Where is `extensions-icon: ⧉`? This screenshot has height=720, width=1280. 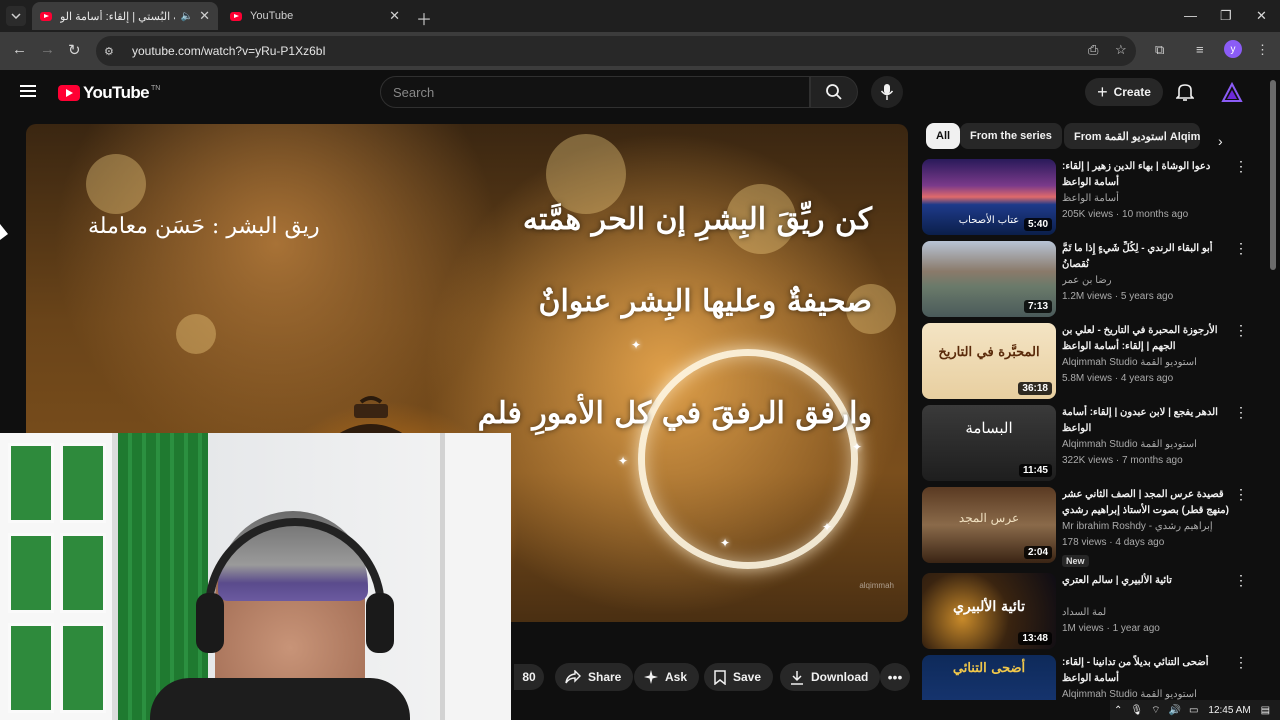
extensions-icon: ⧉ is located at coordinates (1159, 50).